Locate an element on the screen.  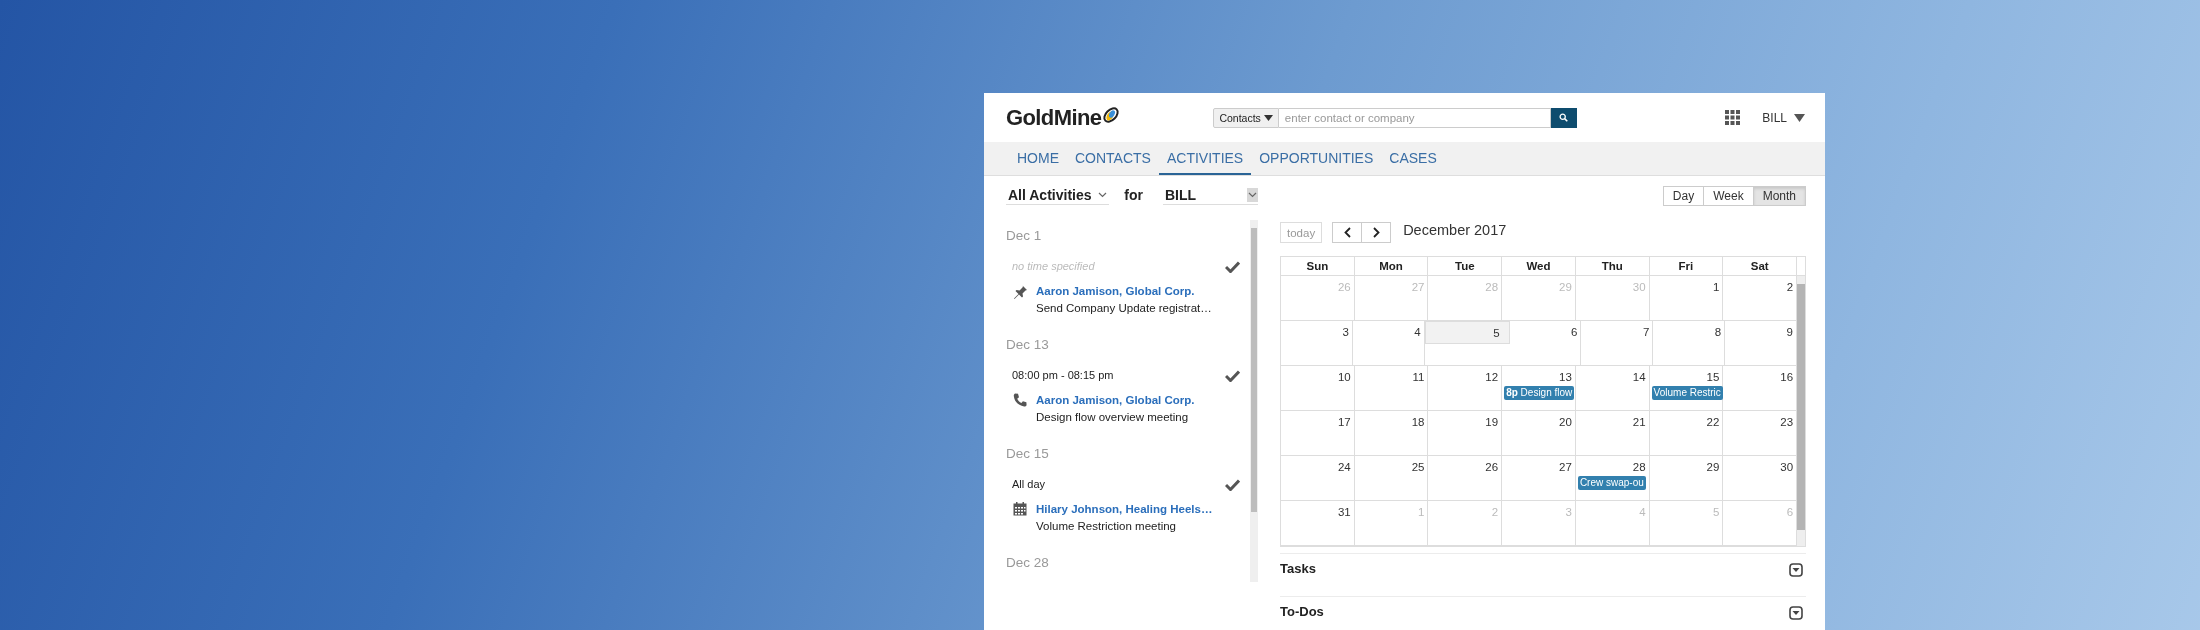
day-number: 4 is located at coordinates (1417, 332).